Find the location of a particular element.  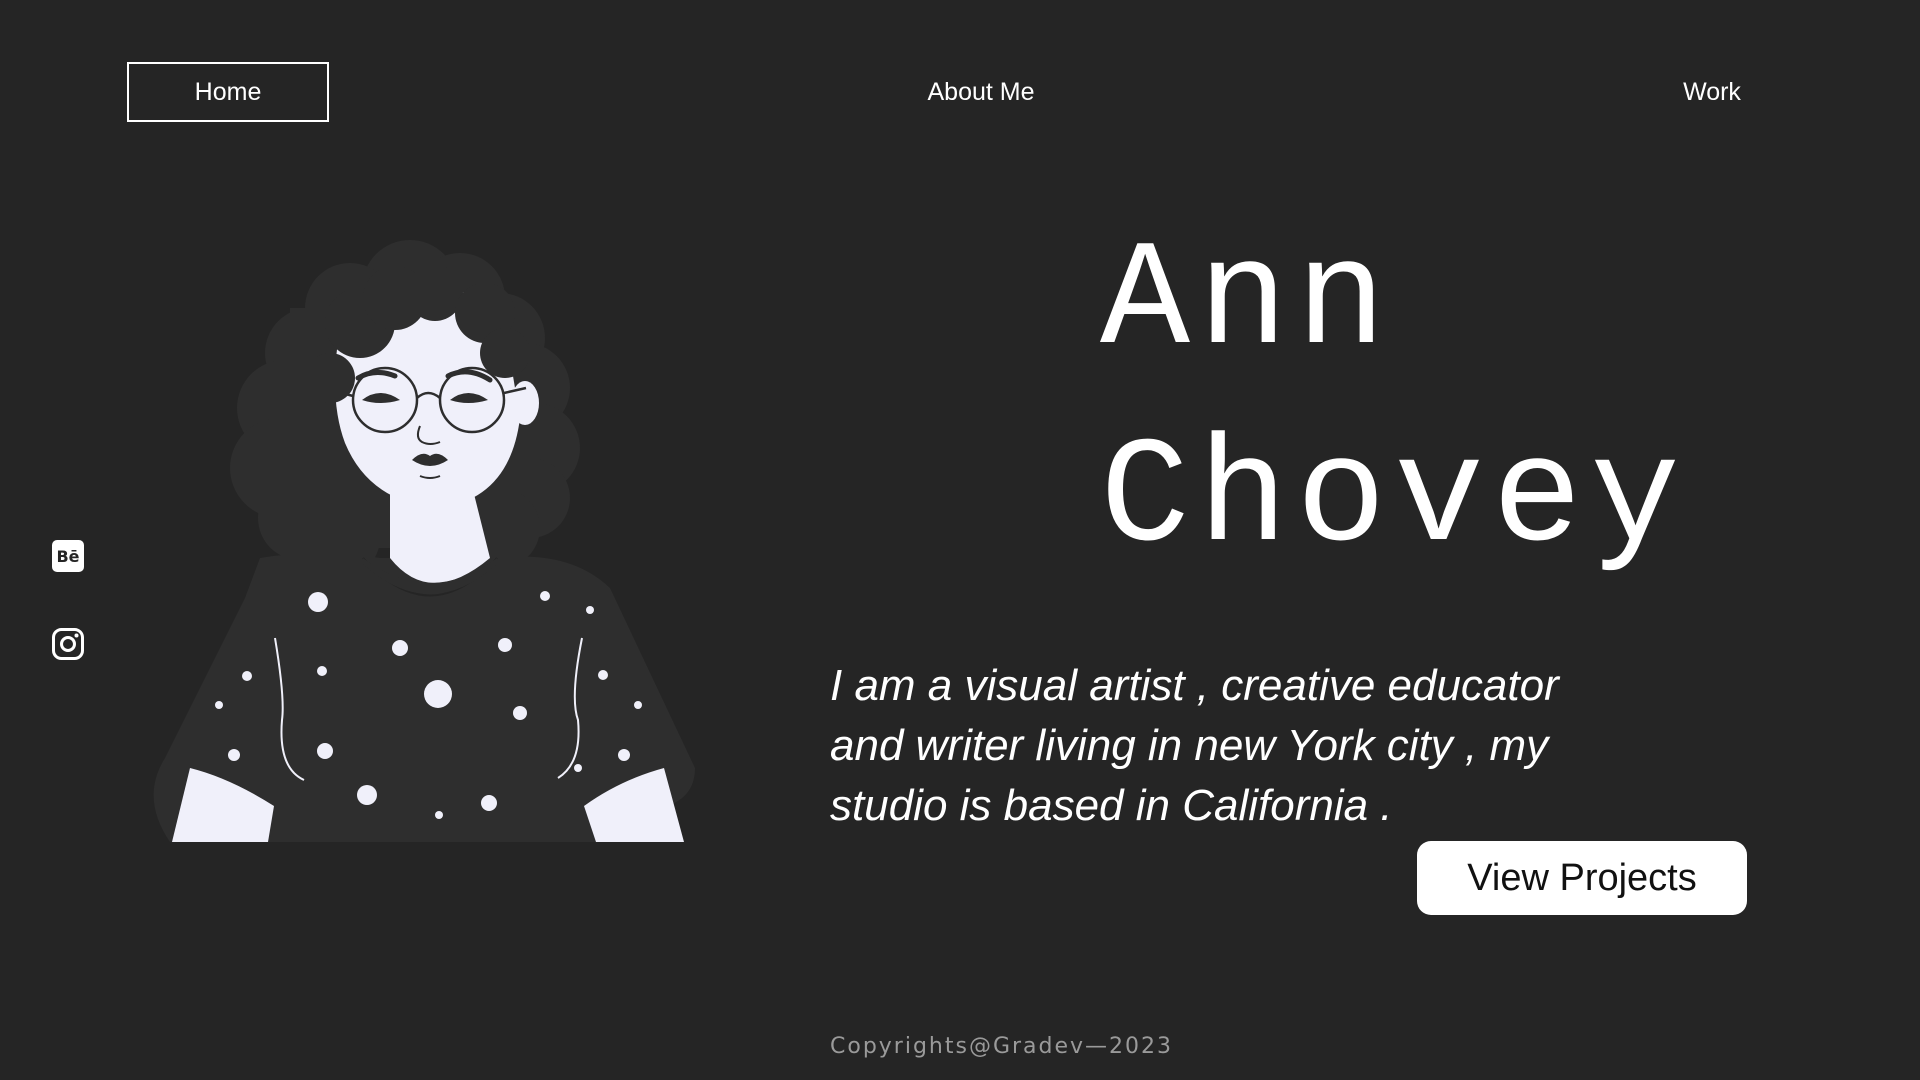

svg-text: Bē is located at coordinates (67, 556).